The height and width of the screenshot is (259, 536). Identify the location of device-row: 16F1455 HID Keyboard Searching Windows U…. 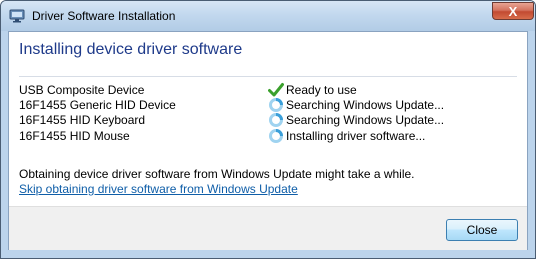
(269, 121).